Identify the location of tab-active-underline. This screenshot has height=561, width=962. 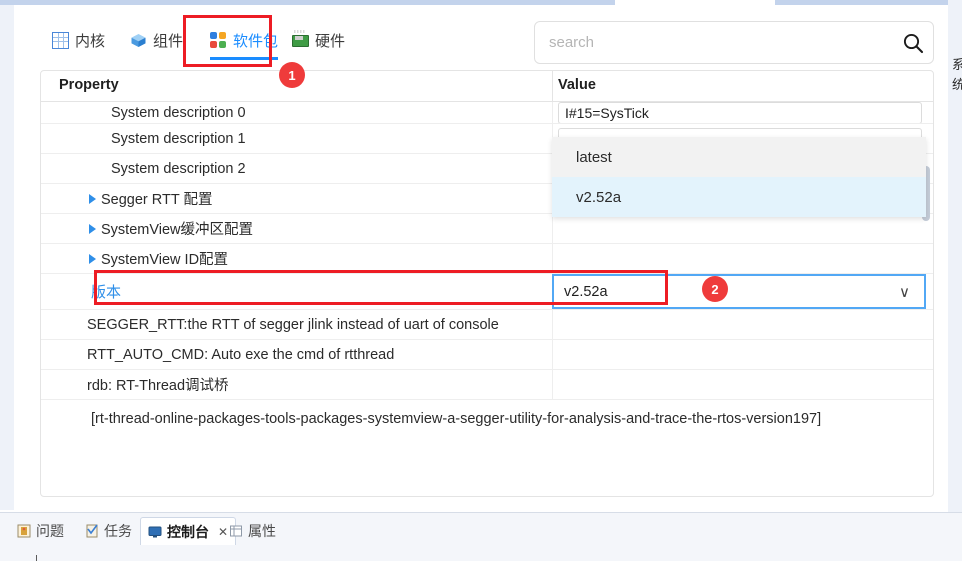
(244, 58).